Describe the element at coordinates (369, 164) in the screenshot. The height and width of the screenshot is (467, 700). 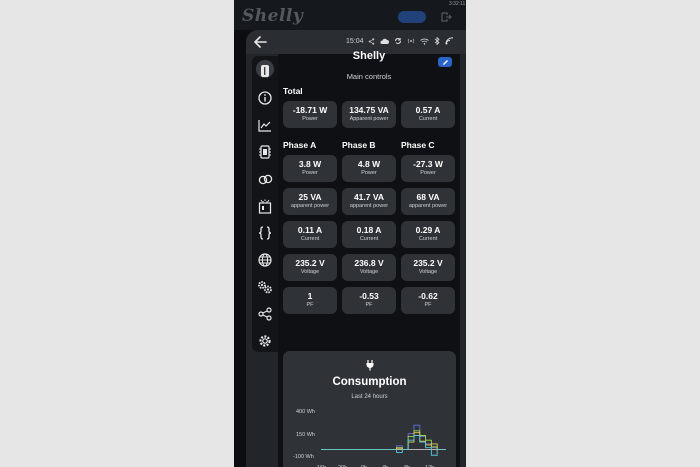
I see `phase-b-power-value: 4.8 W` at that location.